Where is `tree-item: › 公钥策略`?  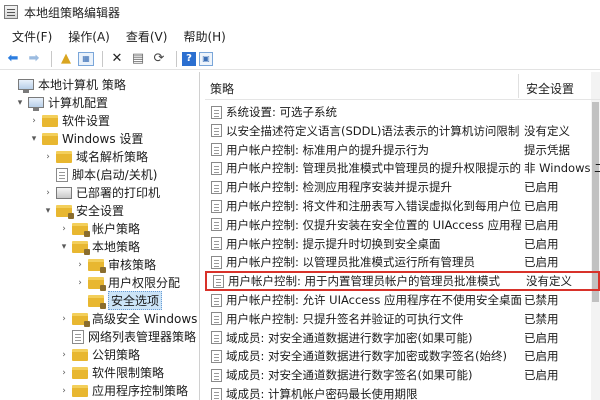 tree-item: › 公钥策略 is located at coordinates (99, 354).